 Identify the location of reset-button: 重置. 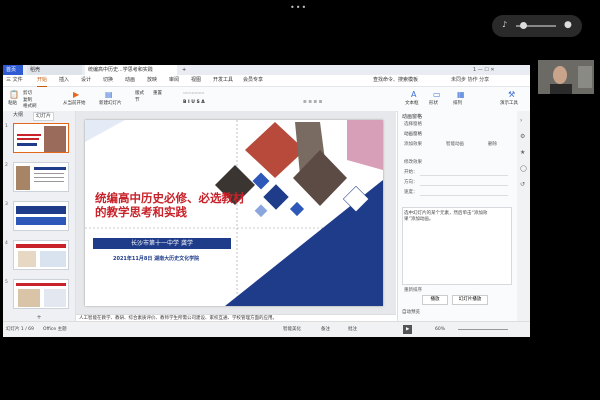
(157, 94).